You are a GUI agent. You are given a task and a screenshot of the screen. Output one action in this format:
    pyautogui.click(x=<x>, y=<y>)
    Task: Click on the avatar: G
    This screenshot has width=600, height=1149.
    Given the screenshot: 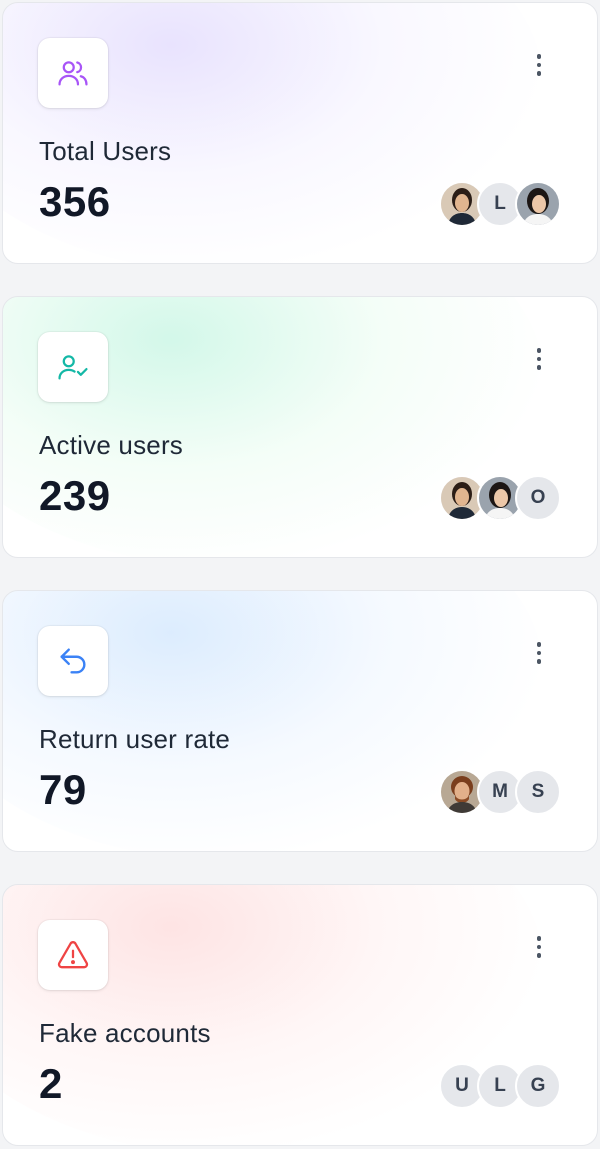 What is the action you would take?
    pyautogui.click(x=538, y=1086)
    